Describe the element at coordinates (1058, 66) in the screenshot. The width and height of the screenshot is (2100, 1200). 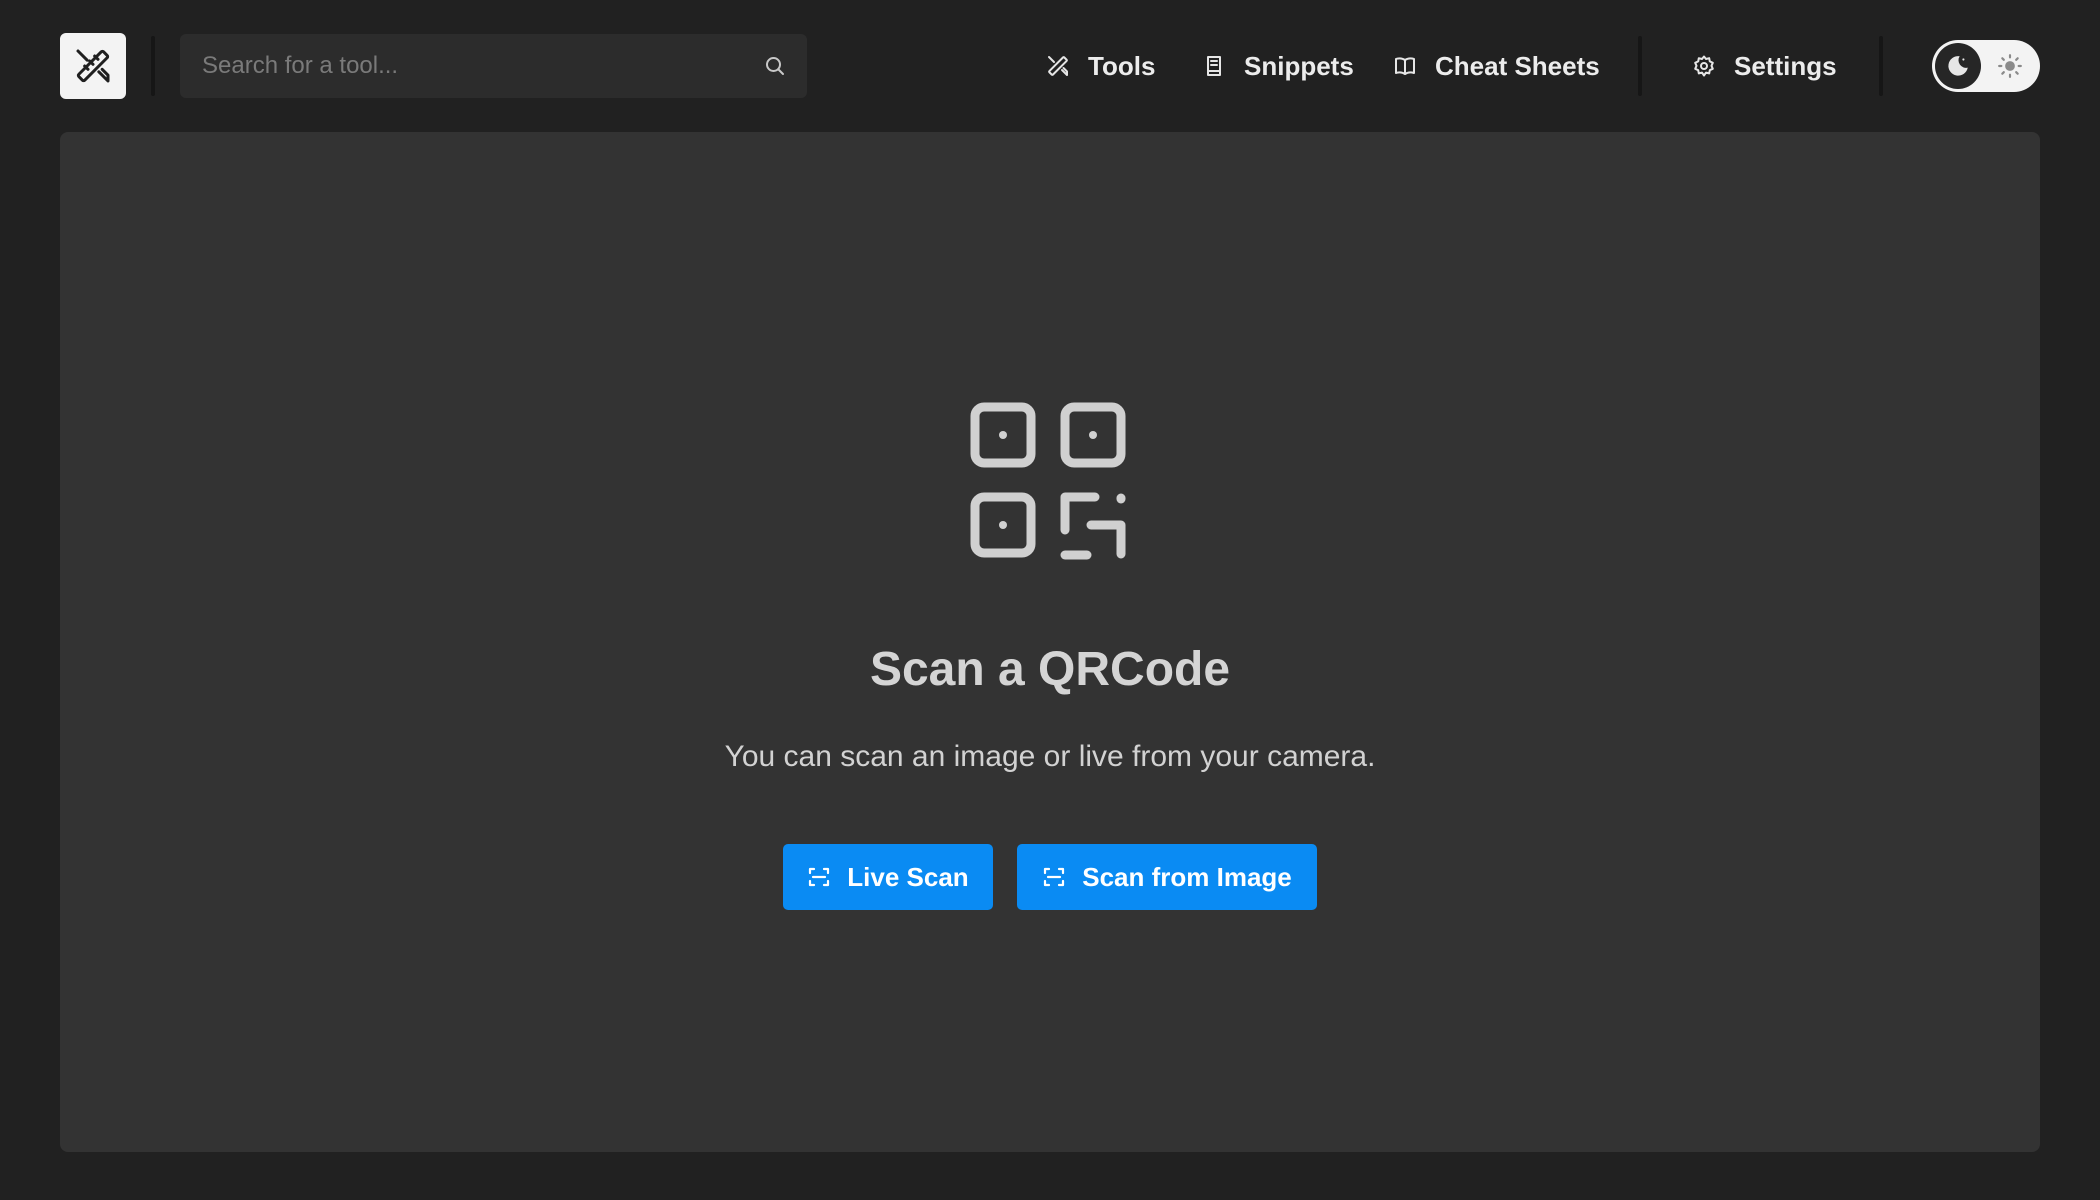
I see `tools-icon` at that location.